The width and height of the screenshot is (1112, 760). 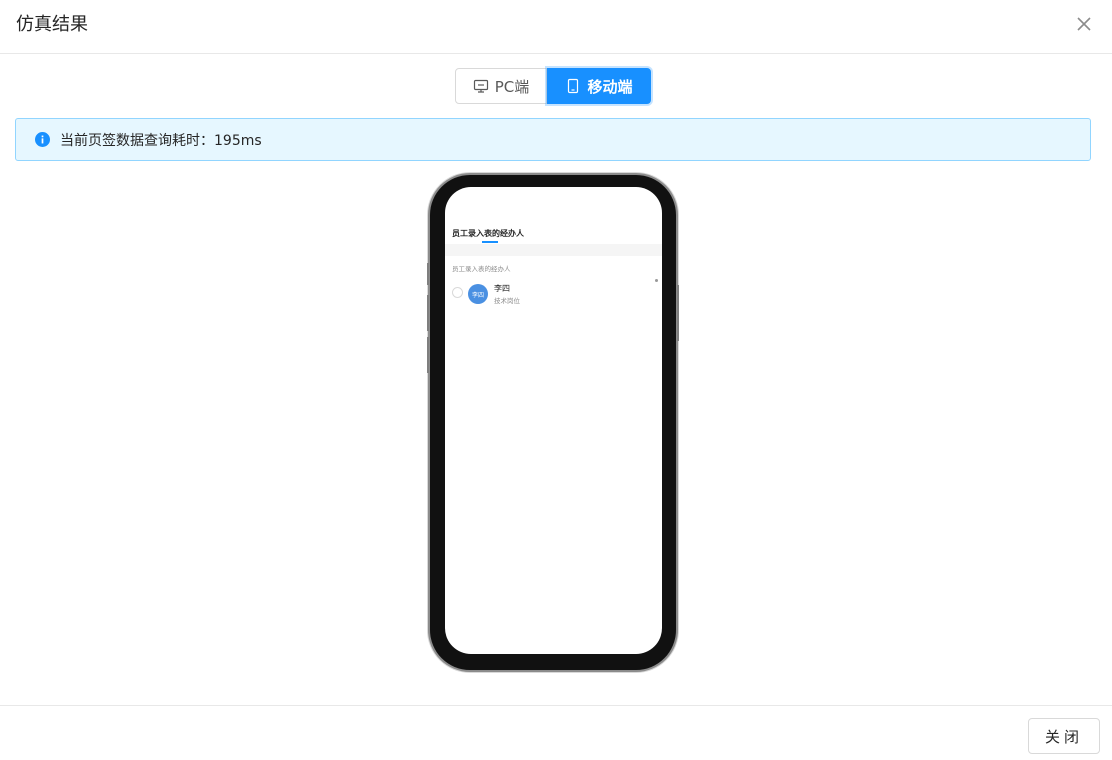 What do you see at coordinates (507, 301) in the screenshot?
I see `person-role: 技术岗位` at bounding box center [507, 301].